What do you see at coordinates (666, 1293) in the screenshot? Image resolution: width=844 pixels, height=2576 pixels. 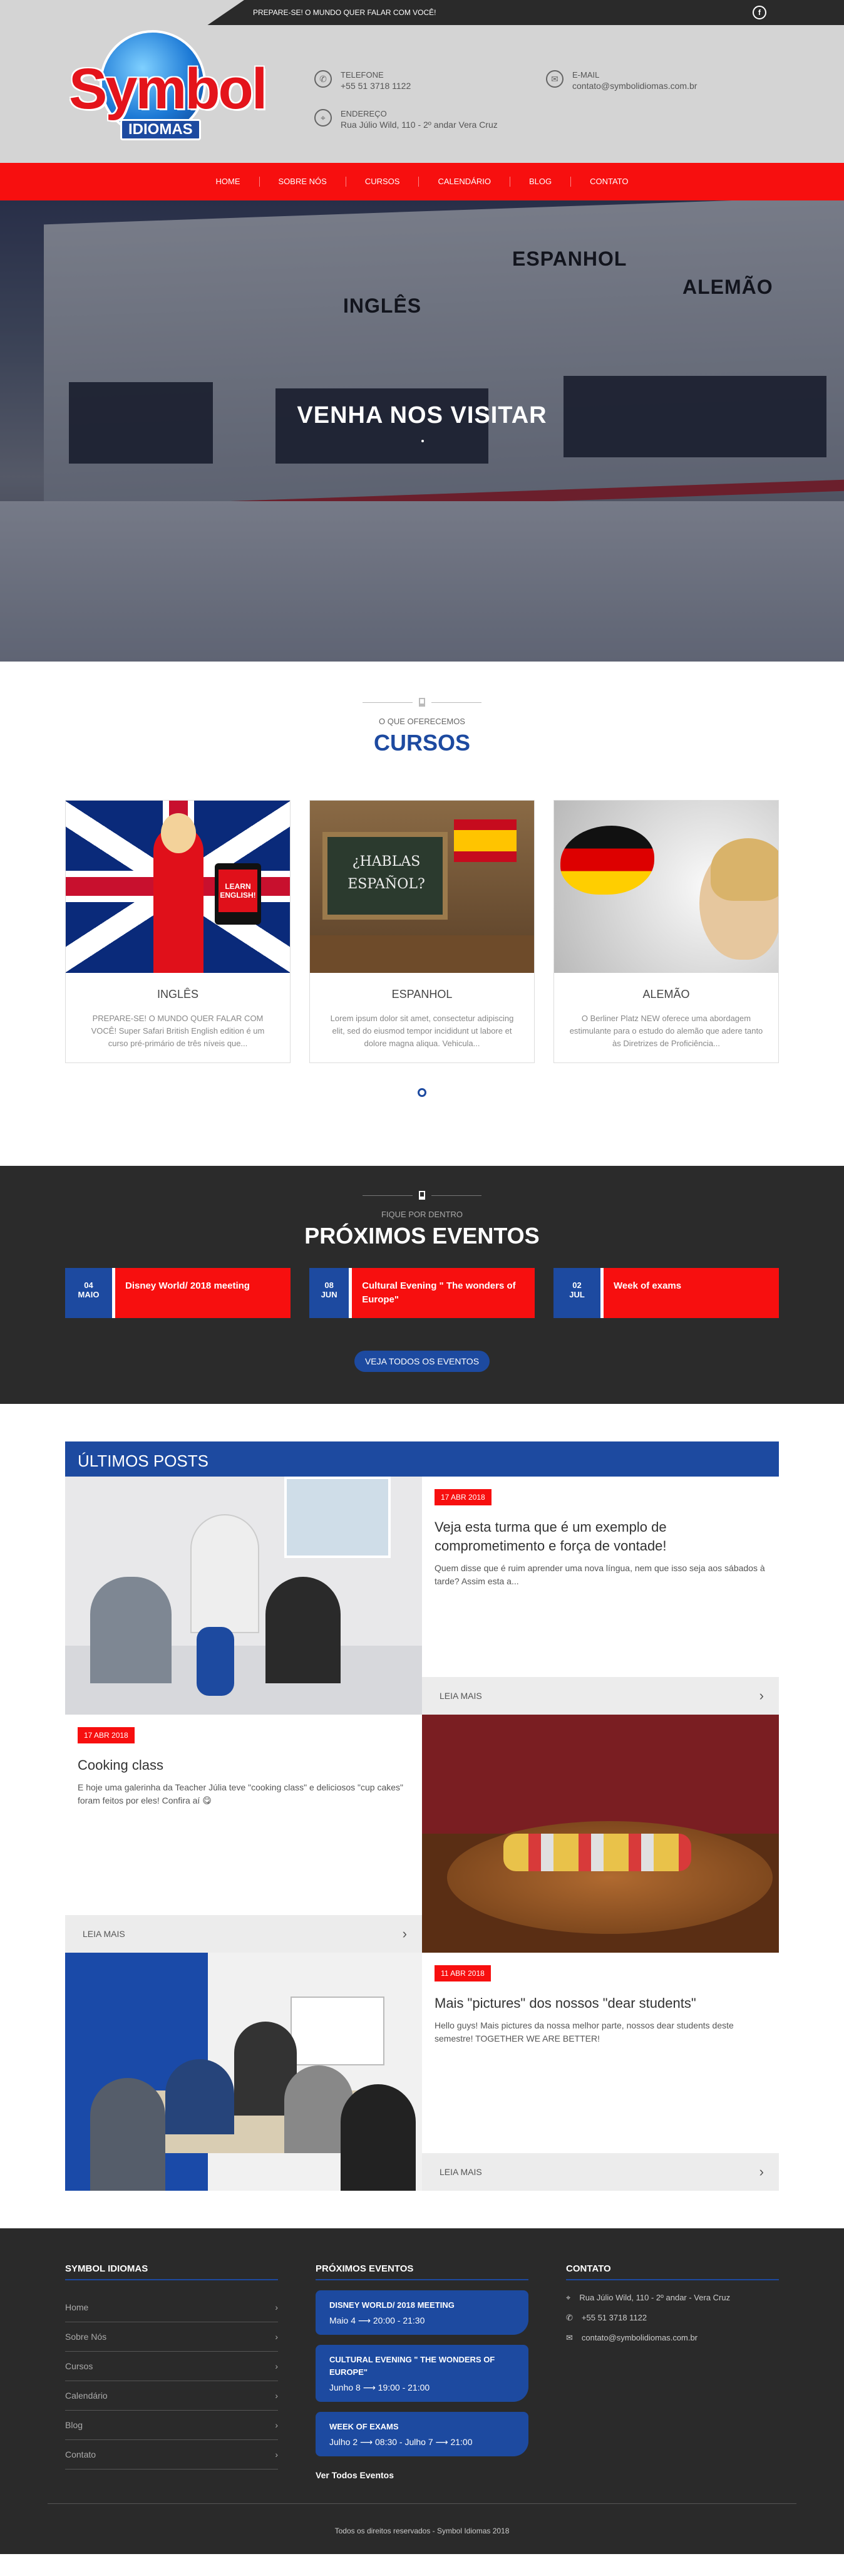 I see `event-item: 02 JUL Week of exams` at bounding box center [666, 1293].